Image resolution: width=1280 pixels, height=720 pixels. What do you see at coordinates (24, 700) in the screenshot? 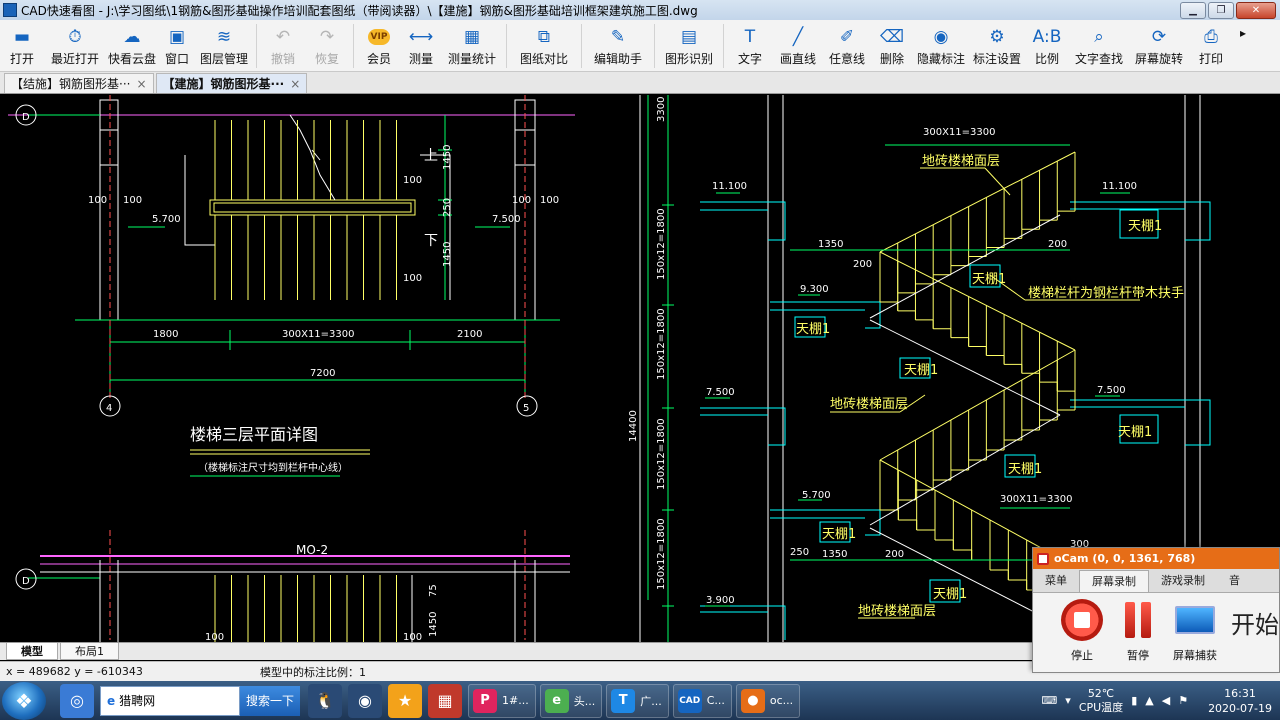
I see `start-button: ❖` at bounding box center [24, 700].